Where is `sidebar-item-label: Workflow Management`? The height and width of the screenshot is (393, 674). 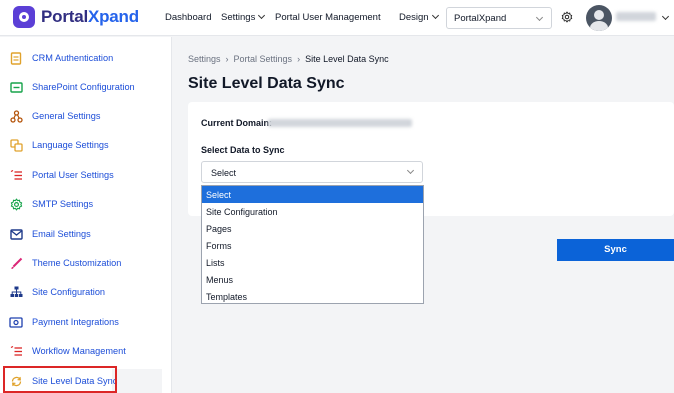
sidebar-item-label: Workflow Management is located at coordinates (79, 351).